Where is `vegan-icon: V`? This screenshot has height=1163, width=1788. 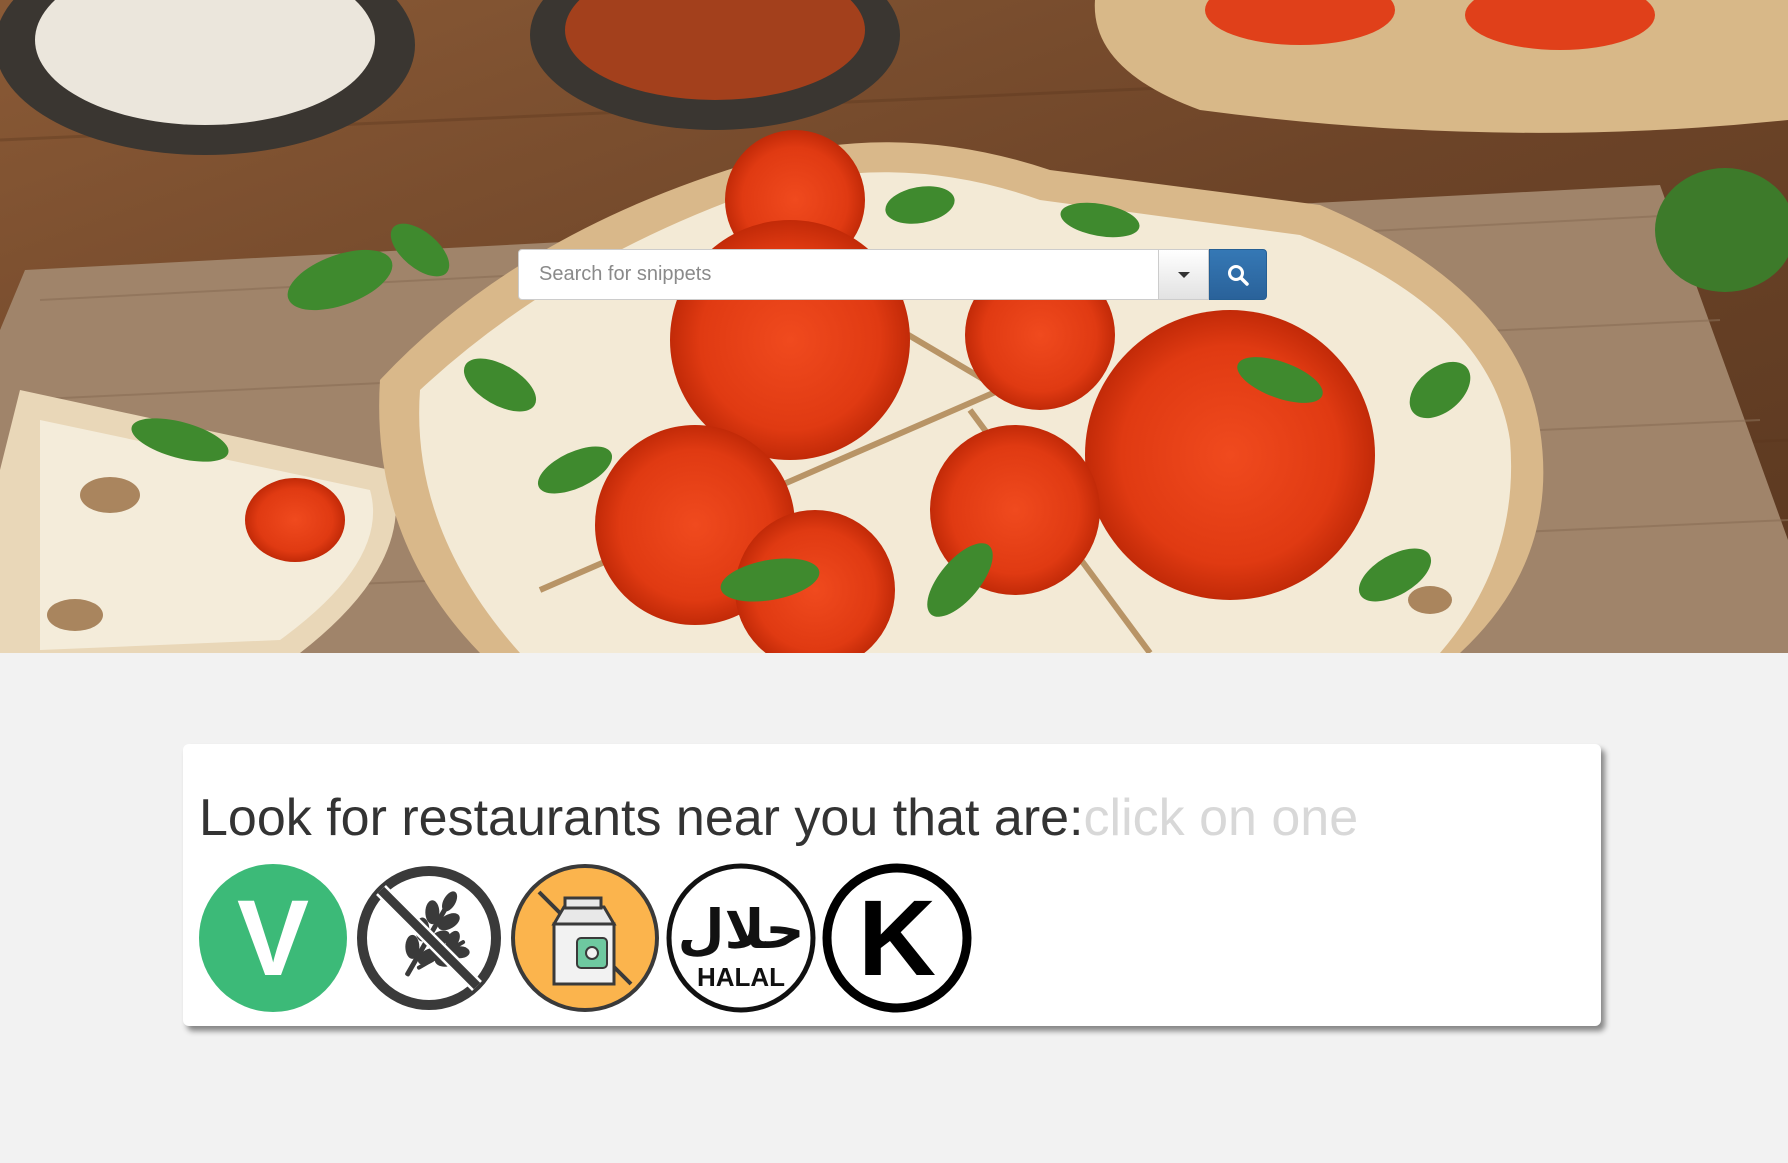
vegan-icon: V is located at coordinates (273, 938).